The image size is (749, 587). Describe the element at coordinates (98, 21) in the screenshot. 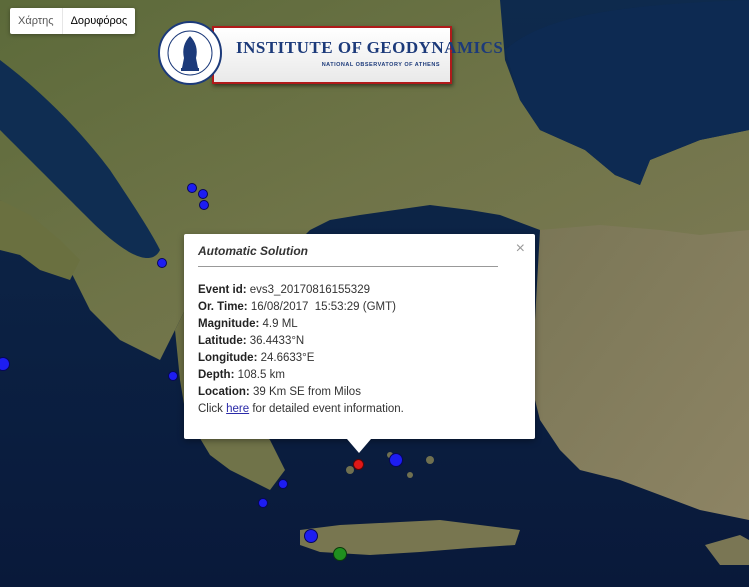

I see `map-type-satellite-button: Δορυφόρος` at that location.